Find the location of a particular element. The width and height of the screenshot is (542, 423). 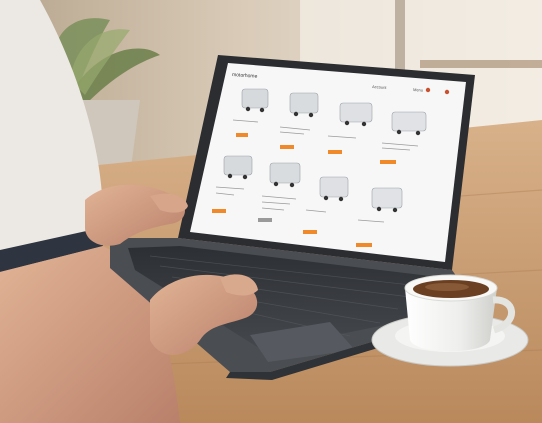

flag-icon is located at coordinates (428, 90).